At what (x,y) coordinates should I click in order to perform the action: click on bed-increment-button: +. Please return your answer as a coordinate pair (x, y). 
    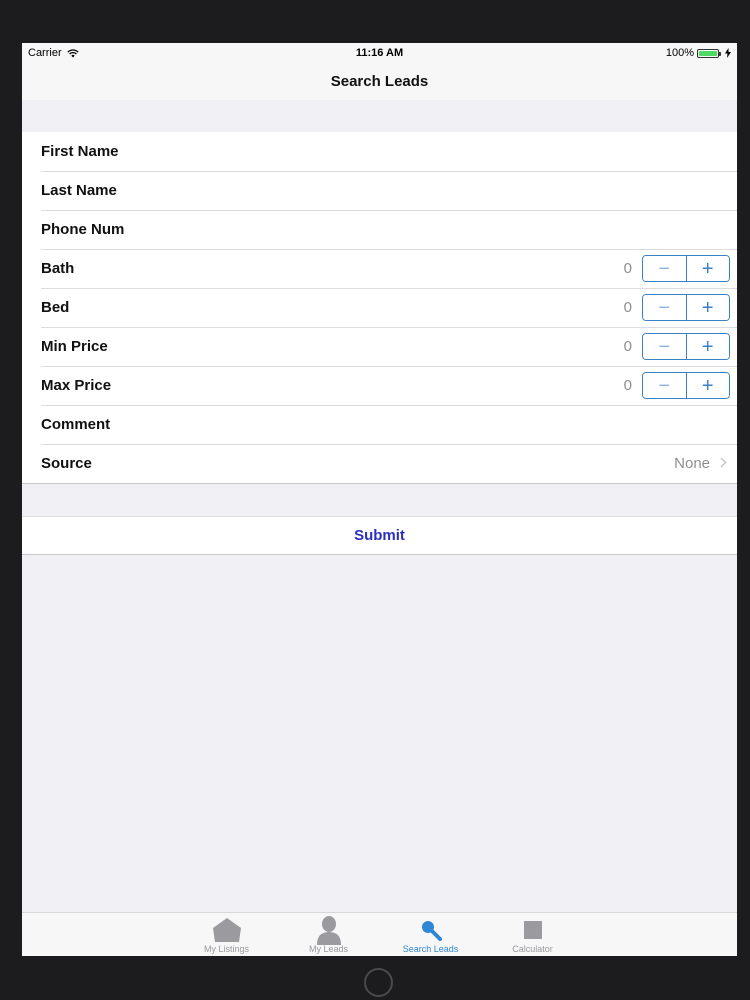
    Looking at the image, I should click on (707, 307).